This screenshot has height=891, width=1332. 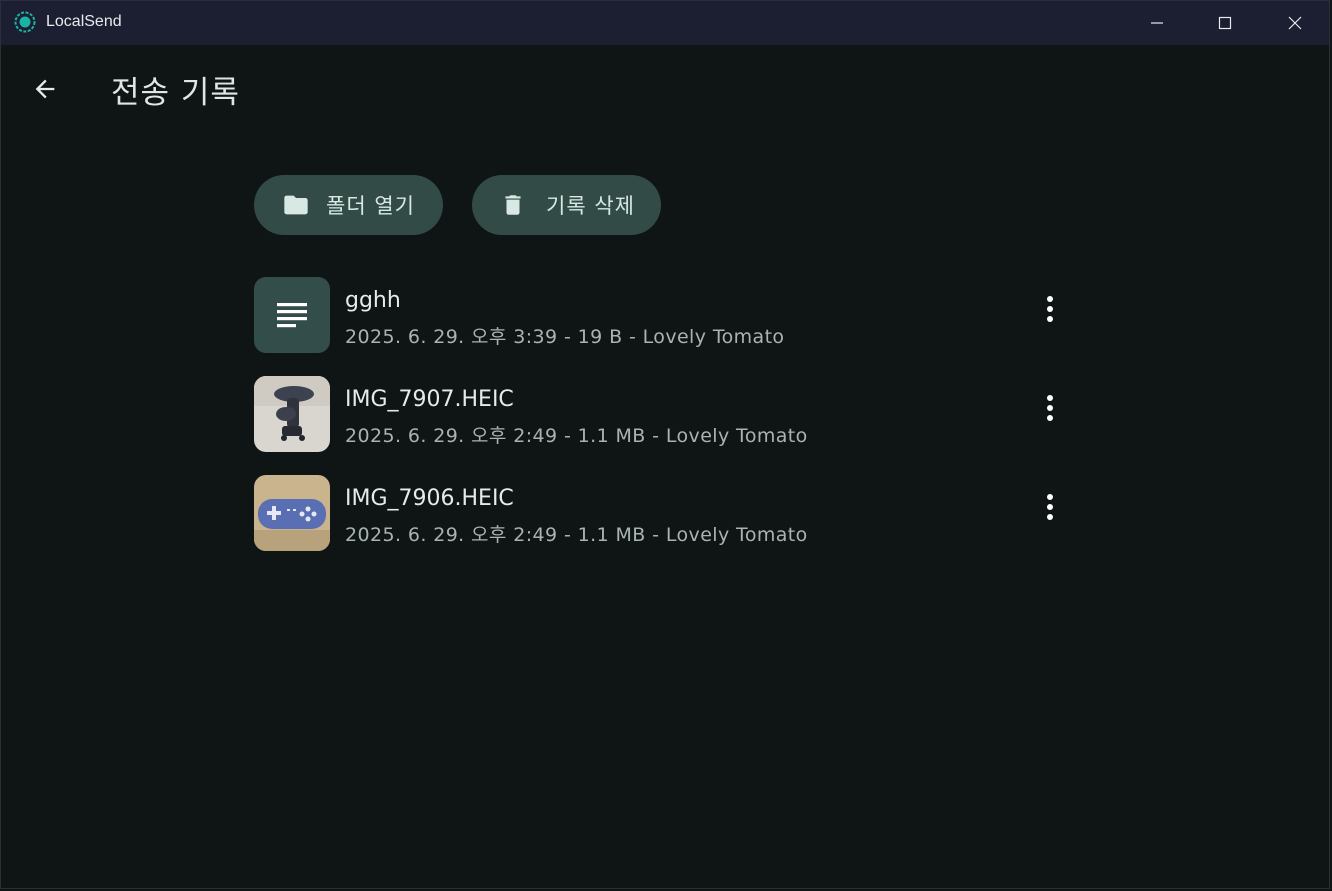 I want to click on open-folder-label: 폴더 열기, so click(x=370, y=206).